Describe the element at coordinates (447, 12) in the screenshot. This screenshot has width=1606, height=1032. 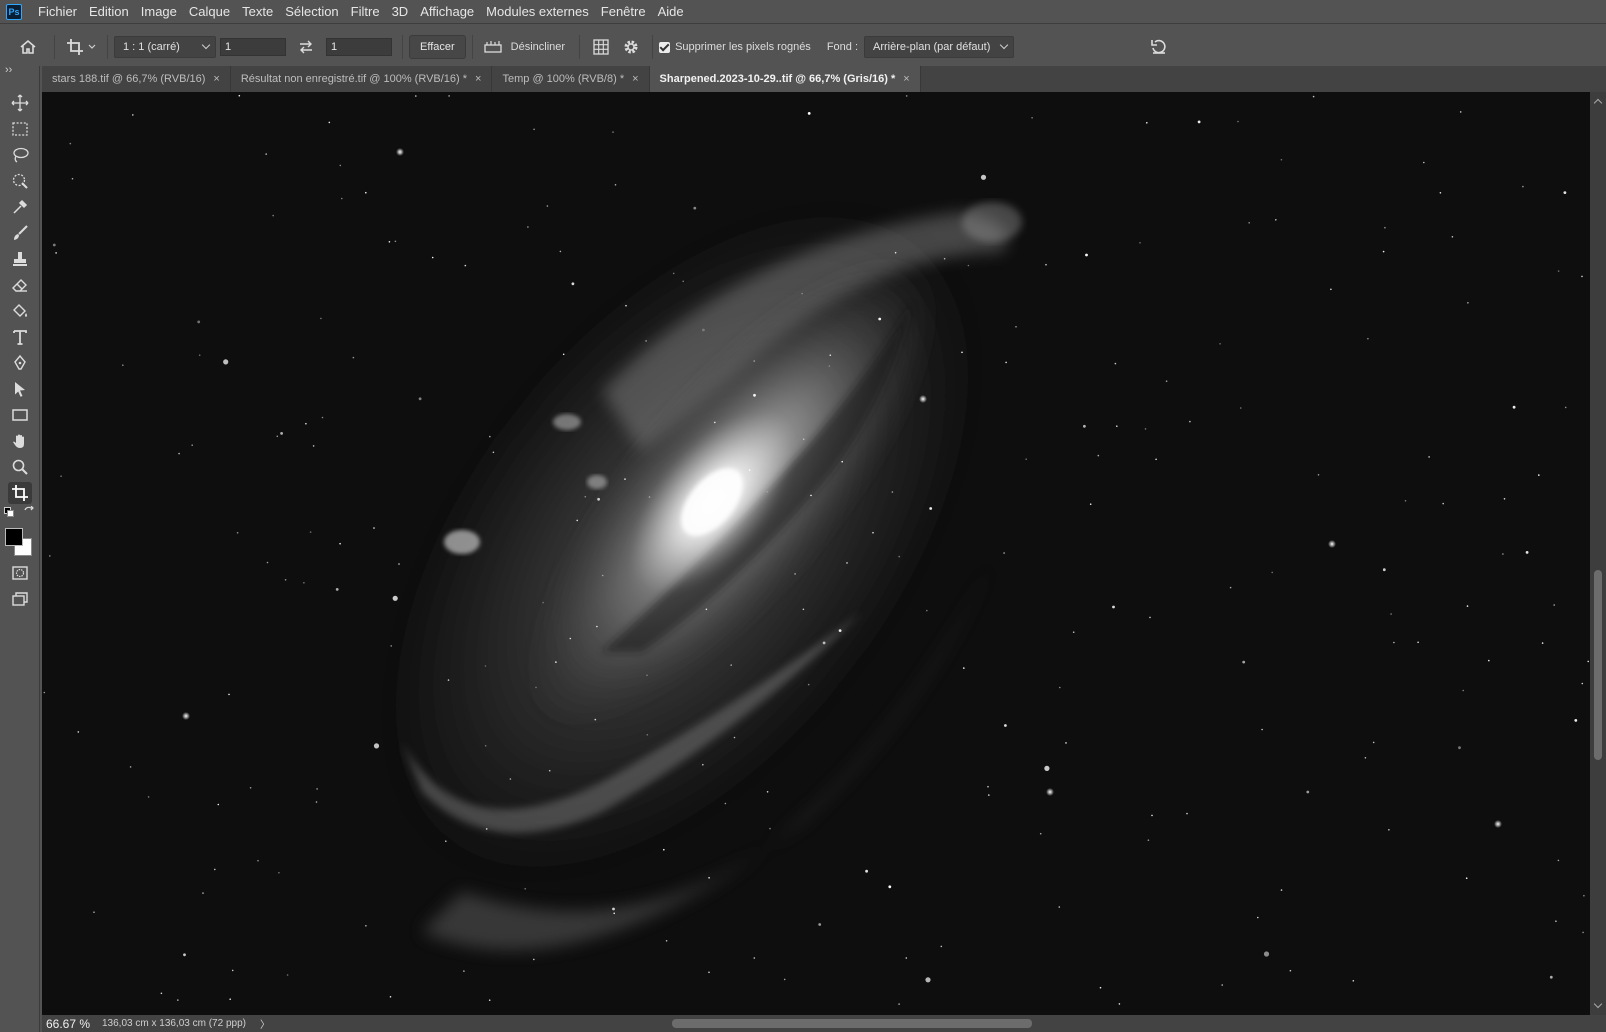
I see `menu-affichage: Affichage` at that location.